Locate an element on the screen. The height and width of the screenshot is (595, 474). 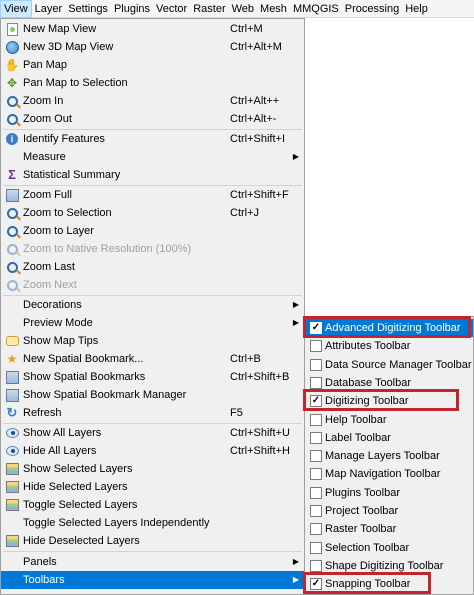
menu-item-show-spatial-bookmarks: Show Spatial Bookmarks Ctrl+Shift+B is located at coordinates (152, 377).